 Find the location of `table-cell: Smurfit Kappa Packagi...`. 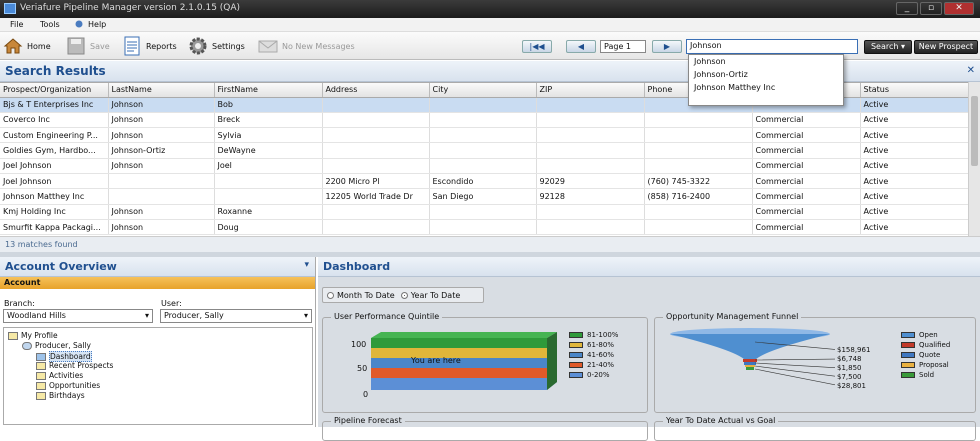

table-cell: Smurfit Kappa Packagi... is located at coordinates (54, 227).